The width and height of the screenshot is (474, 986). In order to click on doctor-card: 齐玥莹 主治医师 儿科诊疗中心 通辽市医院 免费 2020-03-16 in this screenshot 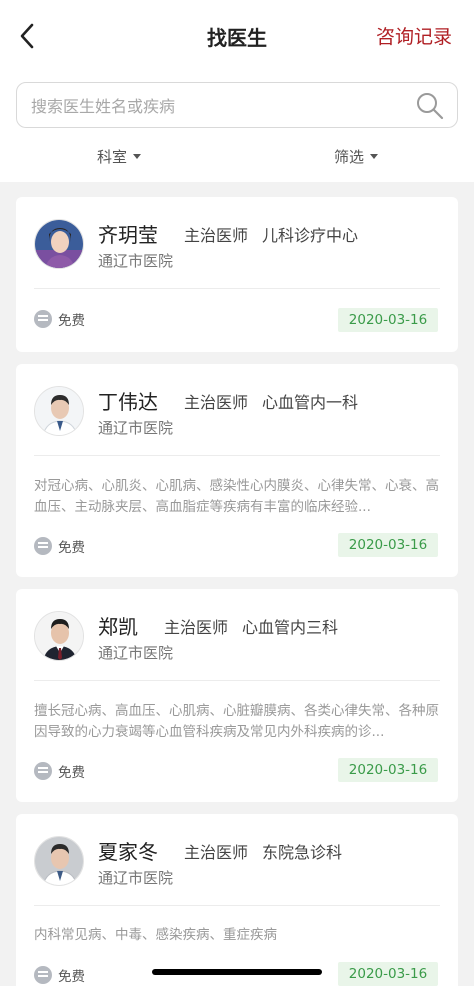, I will do `click(237, 274)`.